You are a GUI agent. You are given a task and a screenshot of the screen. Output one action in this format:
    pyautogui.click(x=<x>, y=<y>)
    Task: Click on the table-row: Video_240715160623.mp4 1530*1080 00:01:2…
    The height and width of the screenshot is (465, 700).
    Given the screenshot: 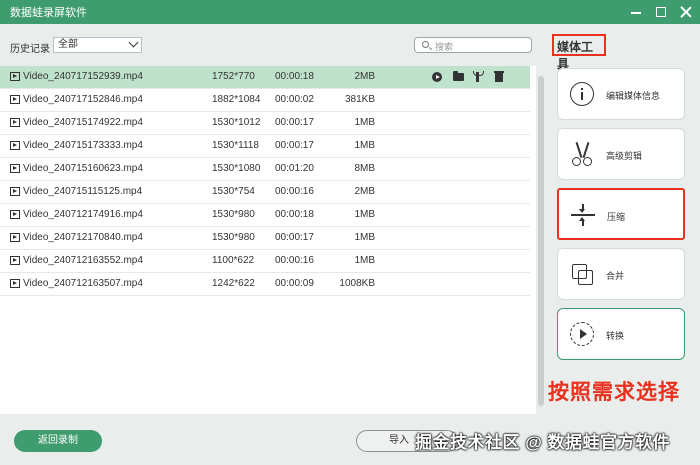 What is the action you would take?
    pyautogui.click(x=265, y=169)
    